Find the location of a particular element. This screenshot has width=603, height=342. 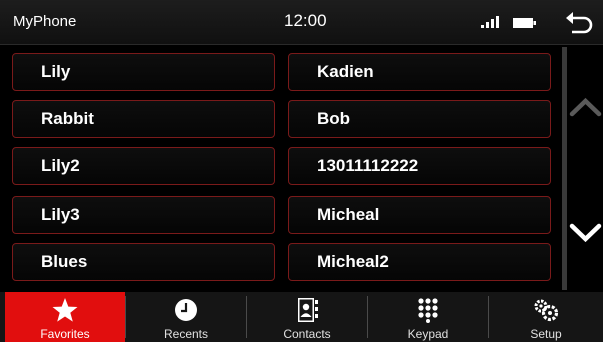

contact-button: 13011112222 is located at coordinates (419, 166).